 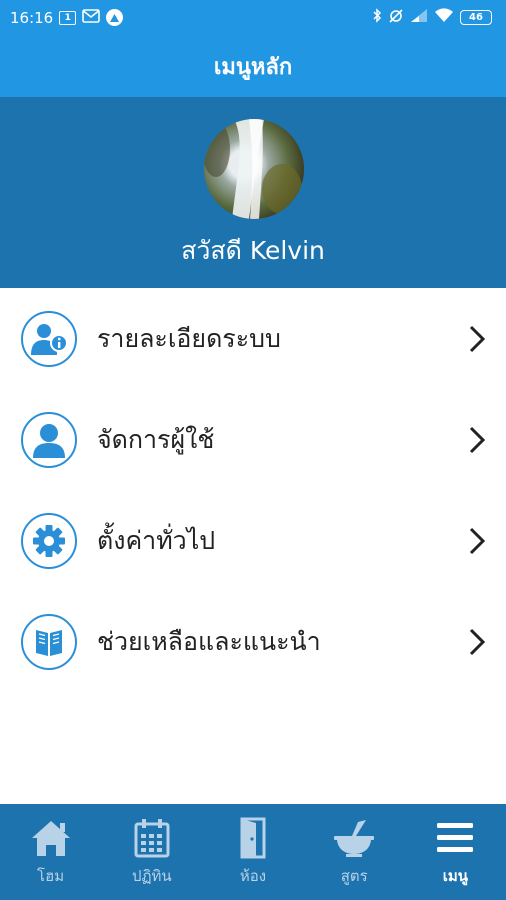 I want to click on gear-icon, so click(x=49, y=540).